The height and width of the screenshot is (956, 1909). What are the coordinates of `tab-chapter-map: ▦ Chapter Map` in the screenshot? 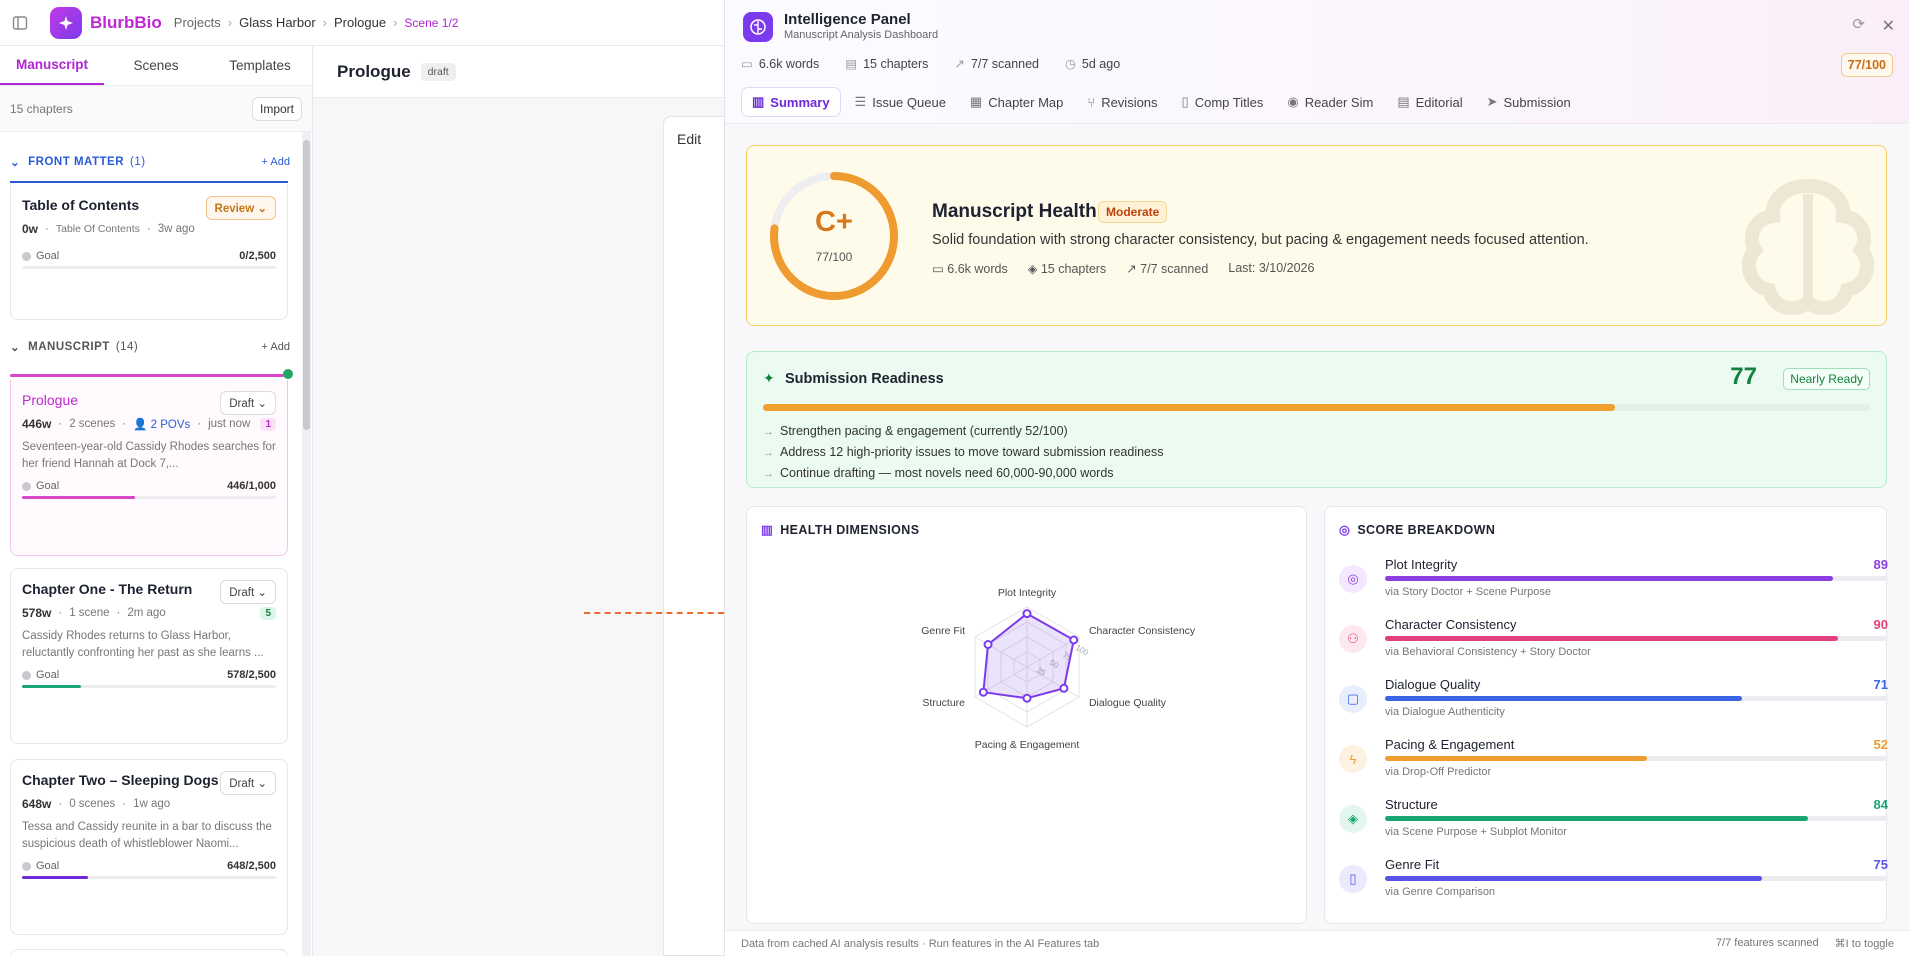 It's located at (1016, 102).